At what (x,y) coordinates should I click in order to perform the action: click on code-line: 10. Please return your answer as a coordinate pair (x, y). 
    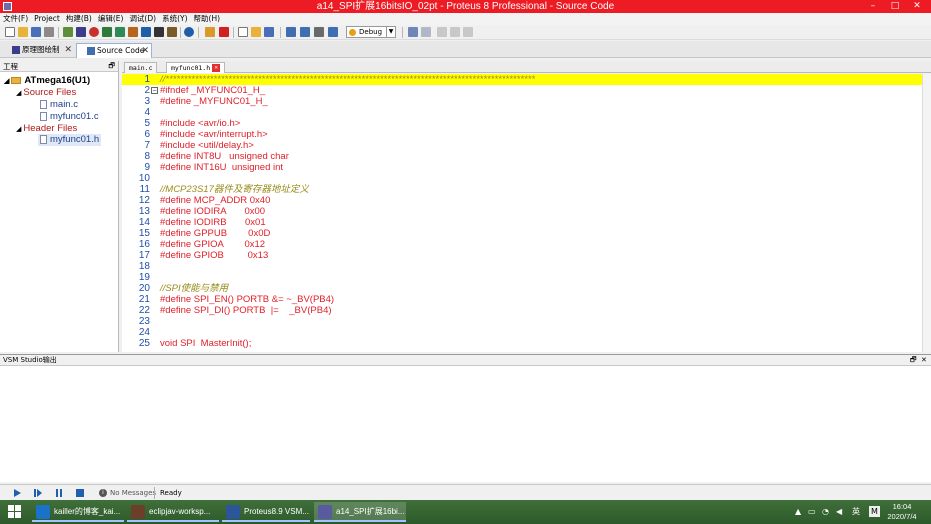
    Looking at the image, I should click on (522, 178).